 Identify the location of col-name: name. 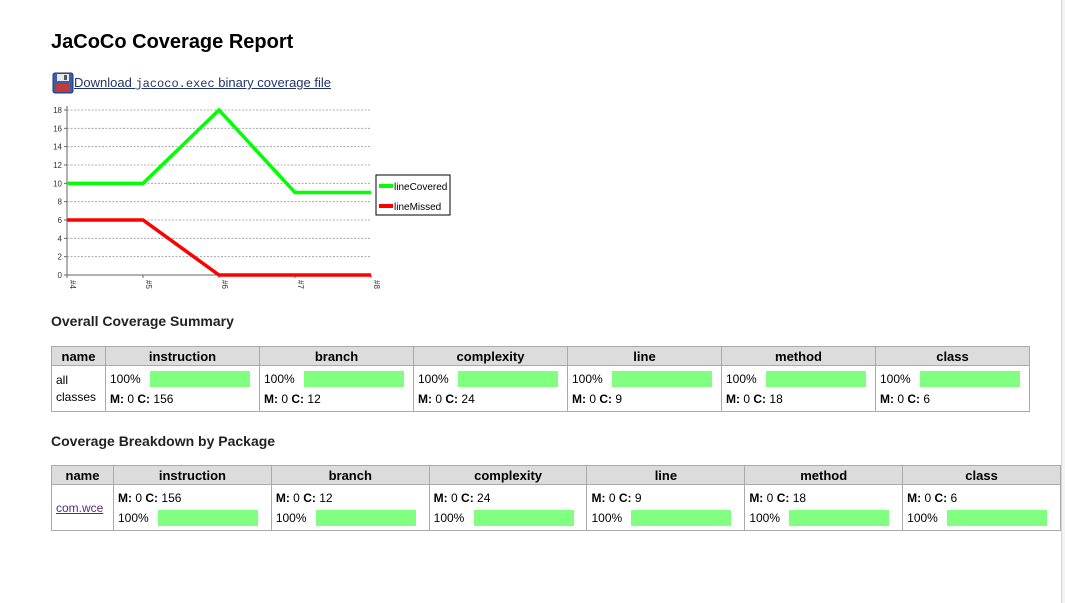
(82, 475).